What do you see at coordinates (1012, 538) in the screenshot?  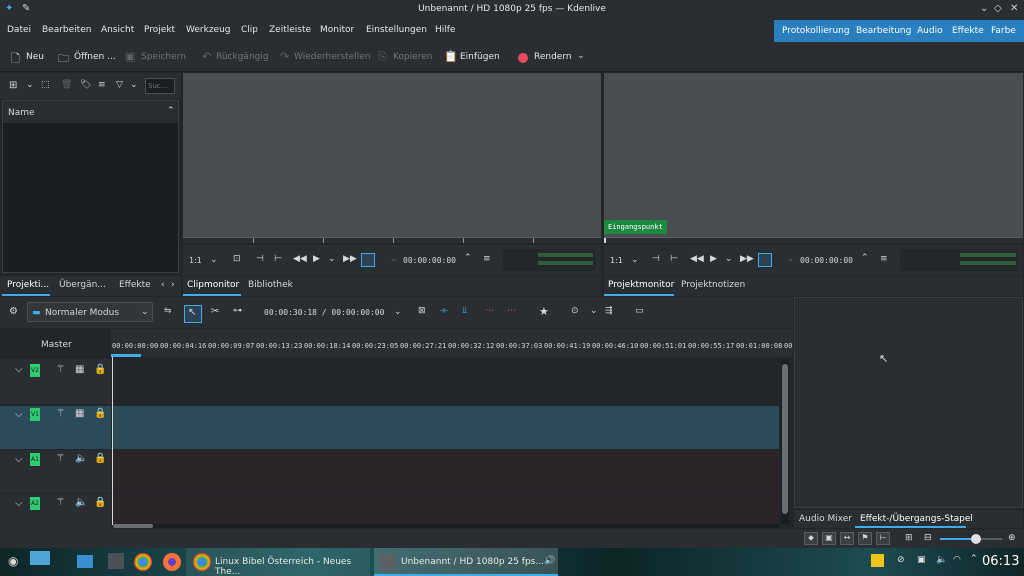 I see `zoom-in-icon: ⊕` at bounding box center [1012, 538].